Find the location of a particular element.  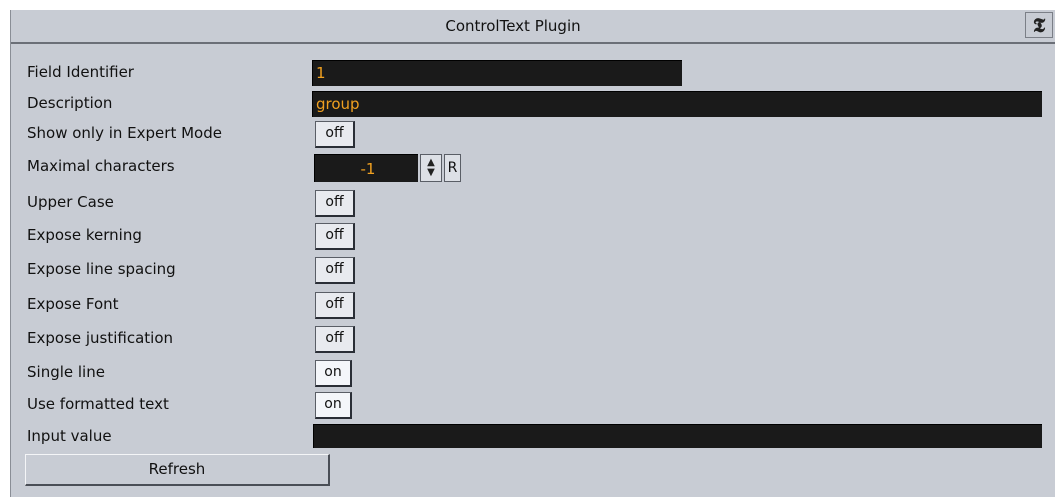

row-description: Description group is located at coordinates (537, 104).